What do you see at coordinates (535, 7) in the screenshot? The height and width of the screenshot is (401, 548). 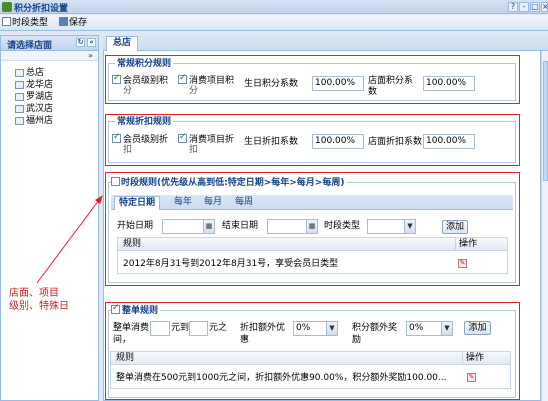 I see `maximize-button: □` at bounding box center [535, 7].